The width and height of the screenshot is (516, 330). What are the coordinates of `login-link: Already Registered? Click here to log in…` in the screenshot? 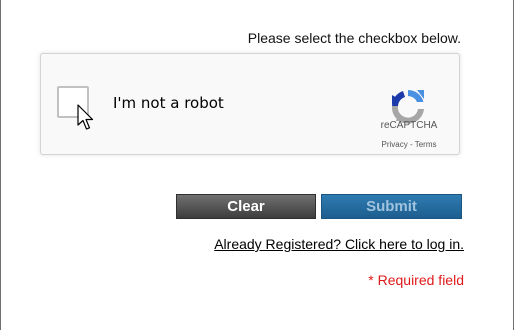 It's located at (339, 244).